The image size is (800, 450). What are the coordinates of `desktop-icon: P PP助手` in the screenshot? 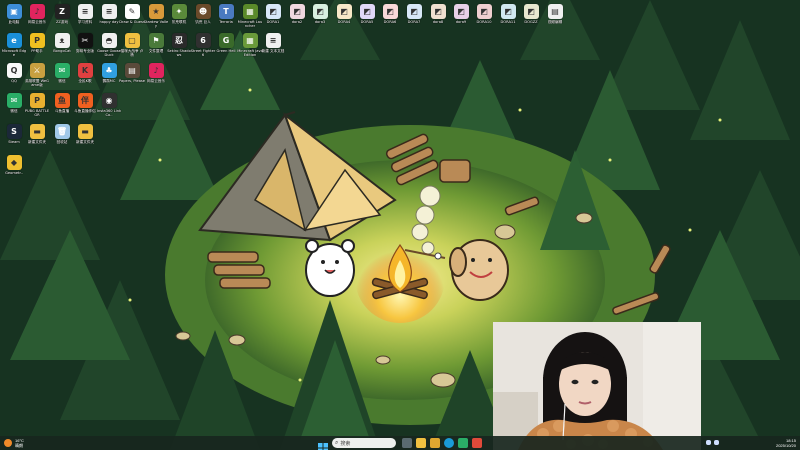 It's located at (37, 43).